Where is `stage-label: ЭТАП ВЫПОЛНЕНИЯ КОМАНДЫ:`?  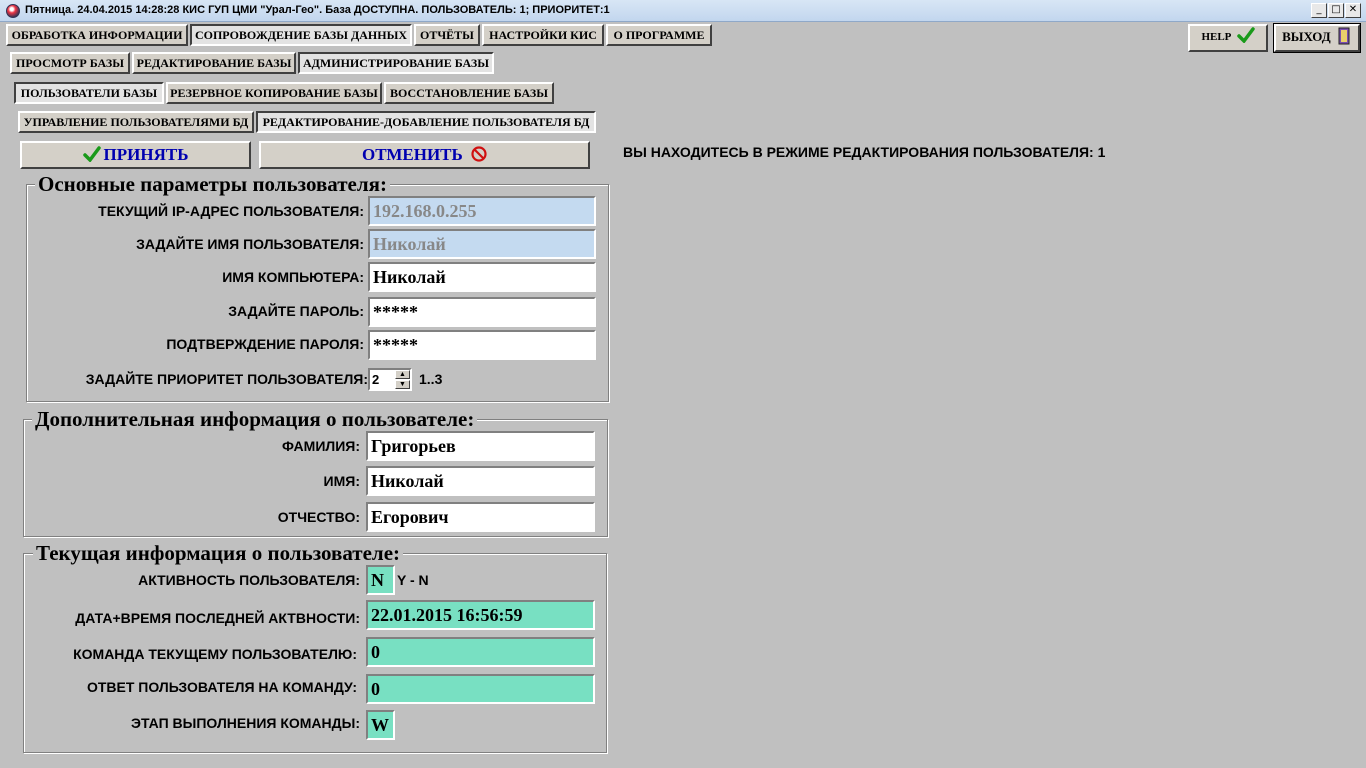
stage-label: ЭТАП ВЫПОЛНЕНИЯ КОМАНДЫ: is located at coordinates (245, 723).